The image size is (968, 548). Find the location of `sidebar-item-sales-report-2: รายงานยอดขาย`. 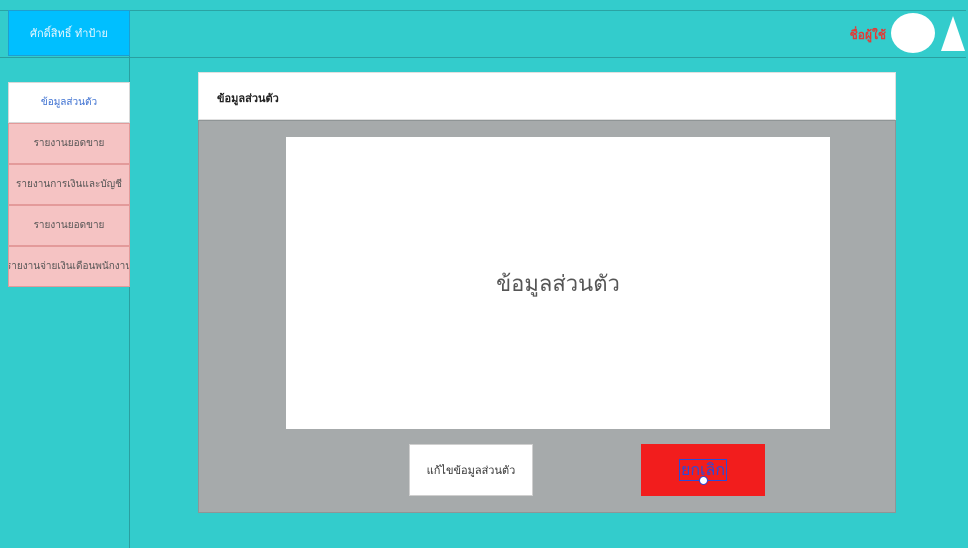

sidebar-item-sales-report-2: รายงานยอดขาย is located at coordinates (69, 225).